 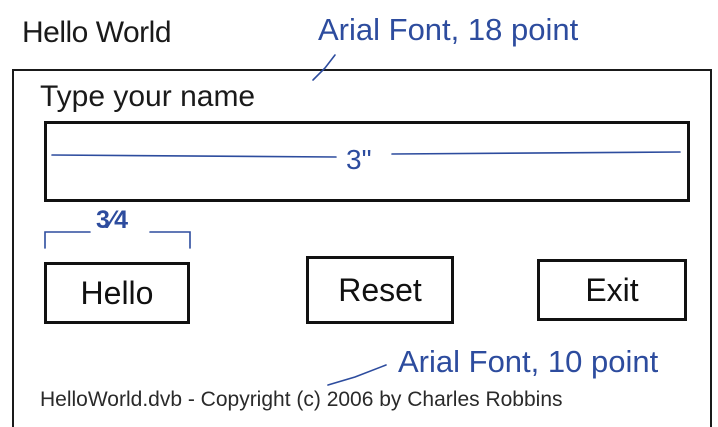 I want to click on input-width-dimension-label: 3", so click(x=359, y=159).